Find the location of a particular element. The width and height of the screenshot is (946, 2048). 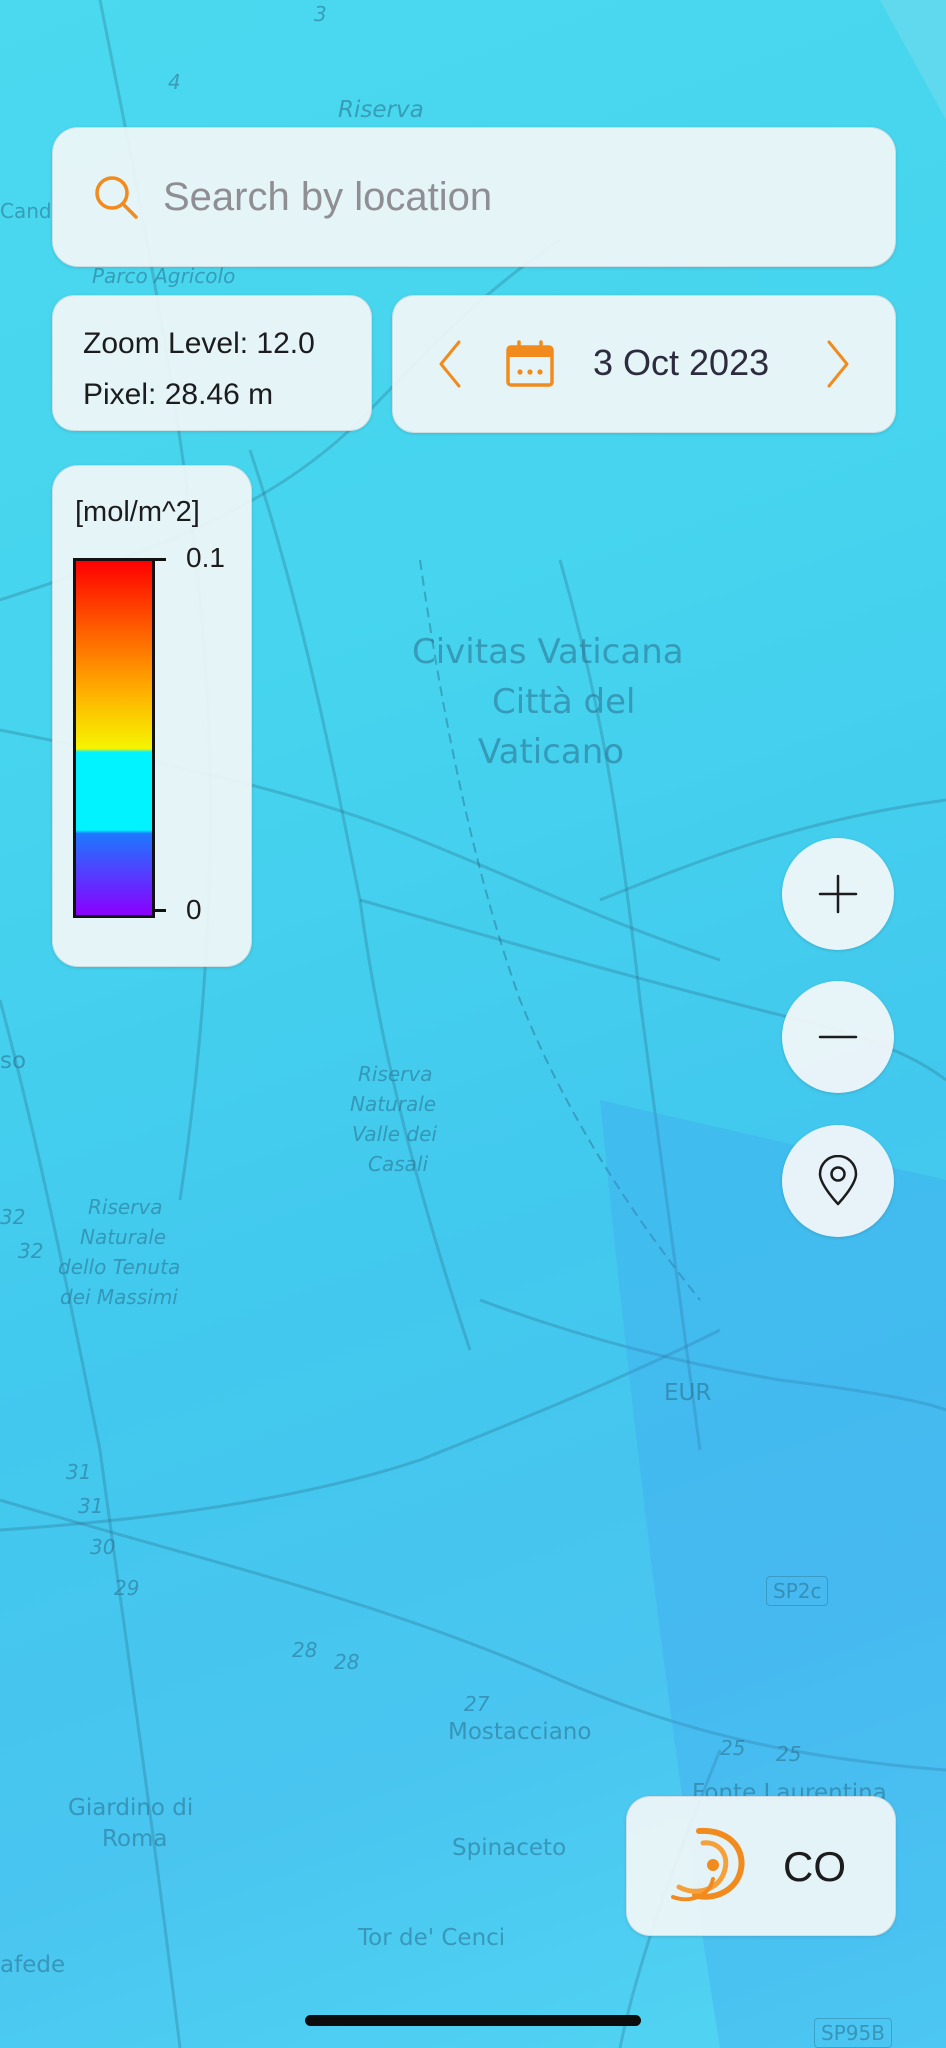

legend-min-label: 0 is located at coordinates (194, 909).